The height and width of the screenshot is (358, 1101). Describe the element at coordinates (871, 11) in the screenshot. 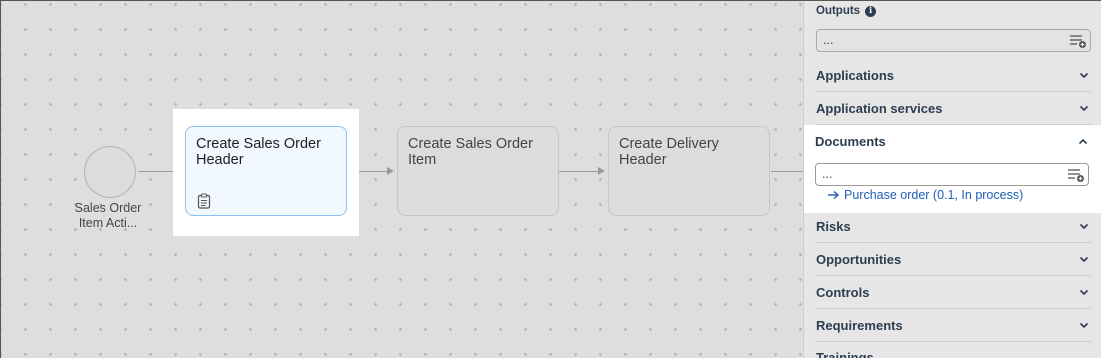

I see `info-icon: i` at that location.